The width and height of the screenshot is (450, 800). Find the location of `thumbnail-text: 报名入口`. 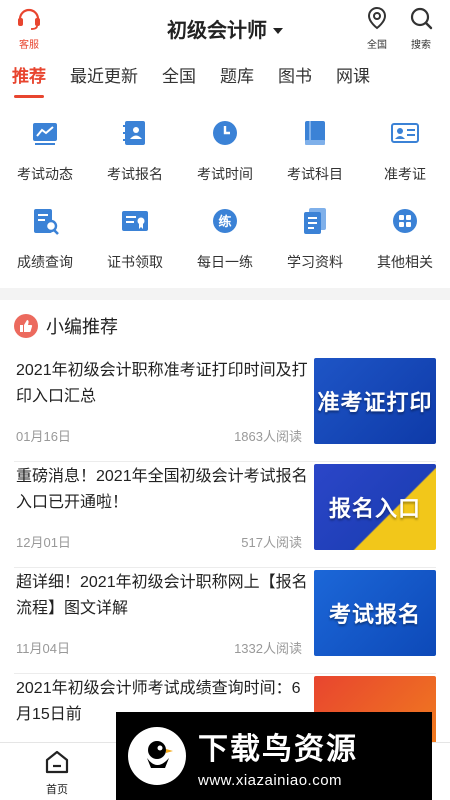

thumbnail-text: 报名入口 is located at coordinates (374, 508).